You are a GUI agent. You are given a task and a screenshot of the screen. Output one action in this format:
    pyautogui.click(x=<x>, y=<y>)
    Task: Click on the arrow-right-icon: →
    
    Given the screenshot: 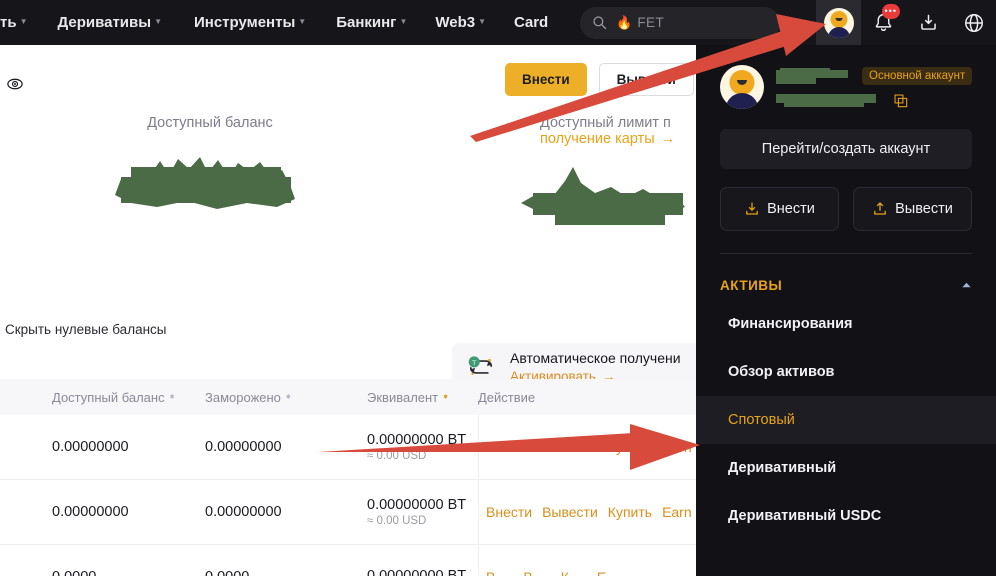 What is the action you would take?
    pyautogui.click(x=668, y=139)
    